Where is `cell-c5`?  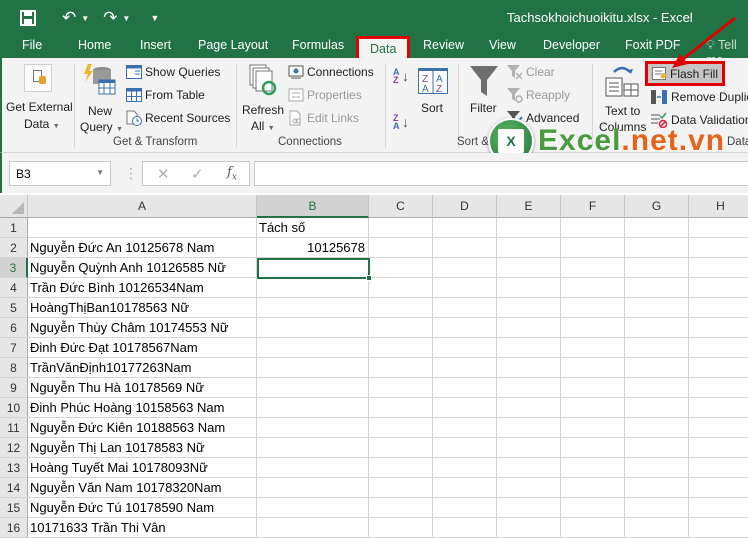
cell-c5 is located at coordinates (401, 308).